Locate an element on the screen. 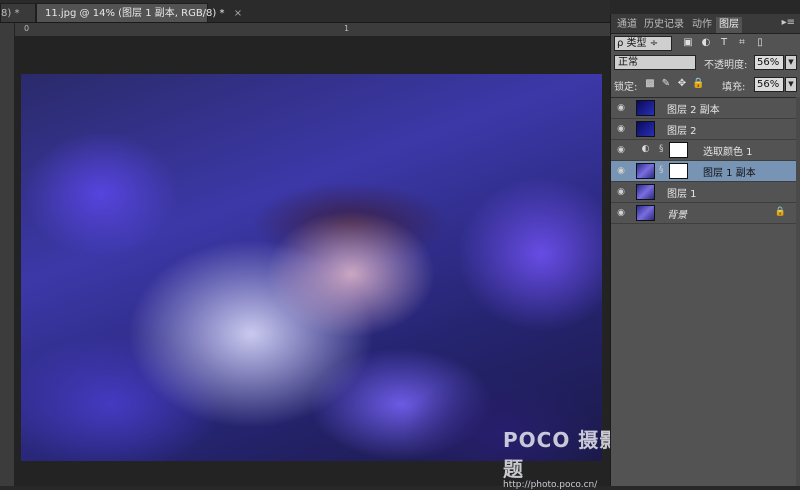 This screenshot has height=490, width=800. layer-row-selective-color: ◉ ◐ § 选取颜色 1 is located at coordinates (705, 150).